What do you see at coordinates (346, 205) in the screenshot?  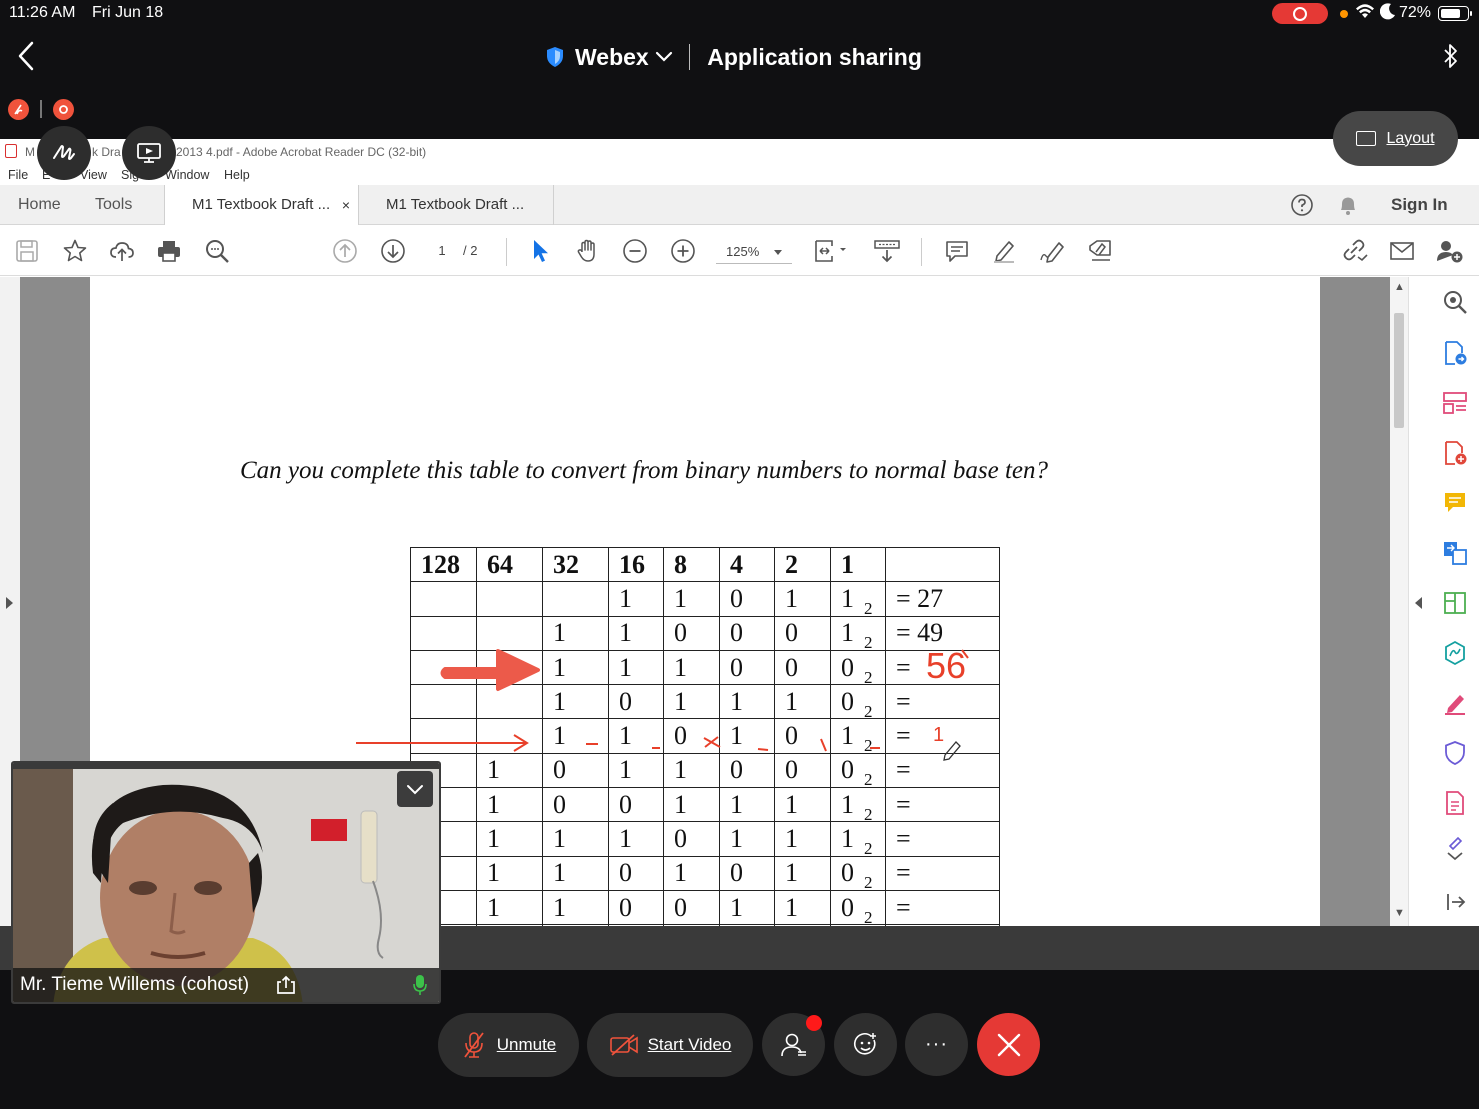 I see `close-tab-icon: ×` at bounding box center [346, 205].